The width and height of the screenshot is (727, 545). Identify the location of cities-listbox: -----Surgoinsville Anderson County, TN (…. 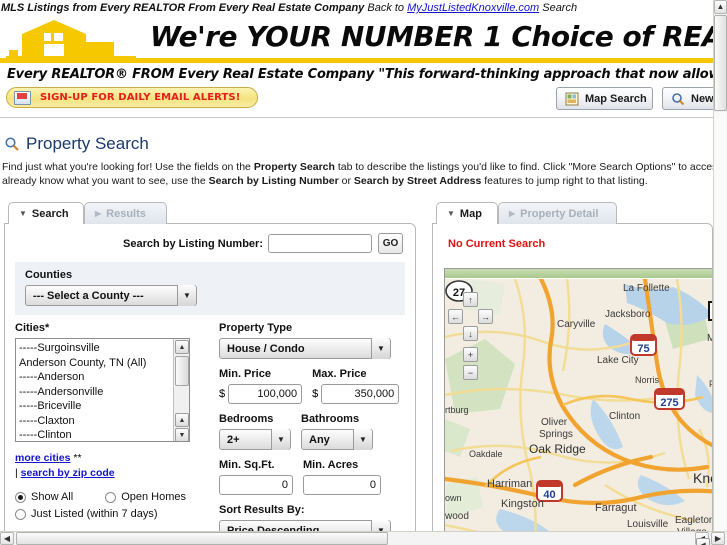
(102, 390).